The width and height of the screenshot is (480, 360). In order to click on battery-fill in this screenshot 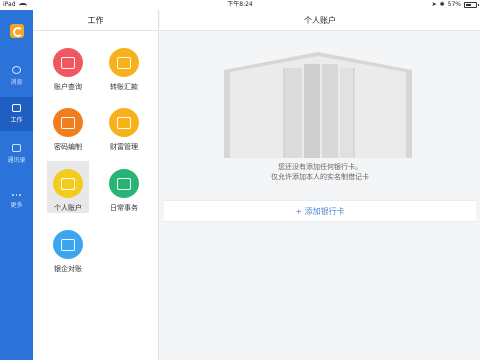, I will do `click(469, 5)`.